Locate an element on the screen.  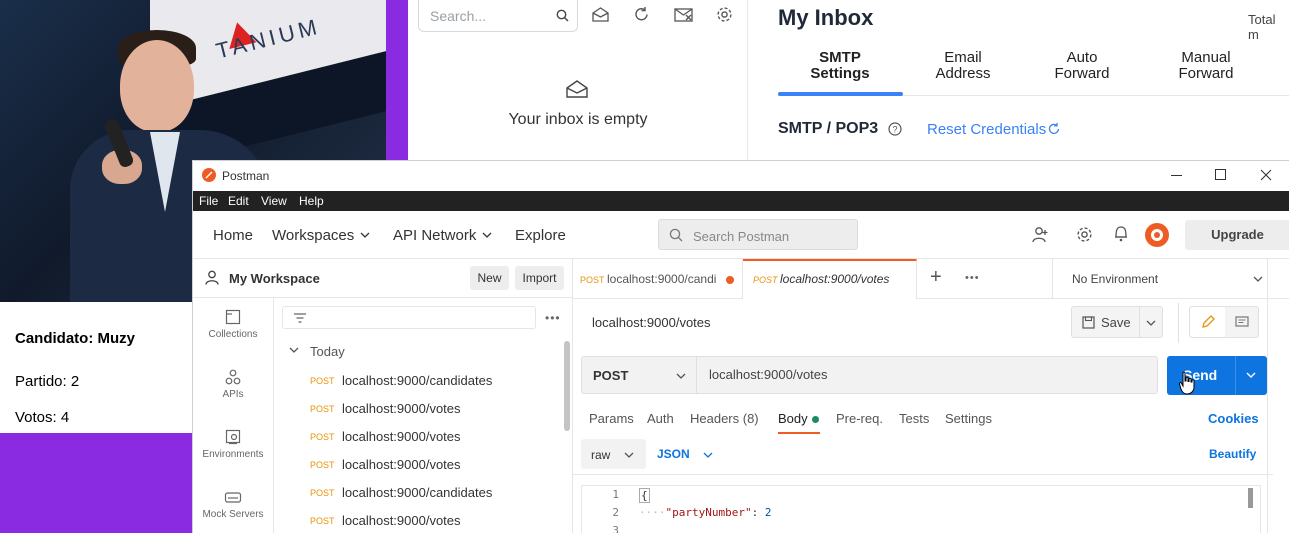
request-tab-candidates: POST localhost:9000/candi is located at coordinates (658, 279).